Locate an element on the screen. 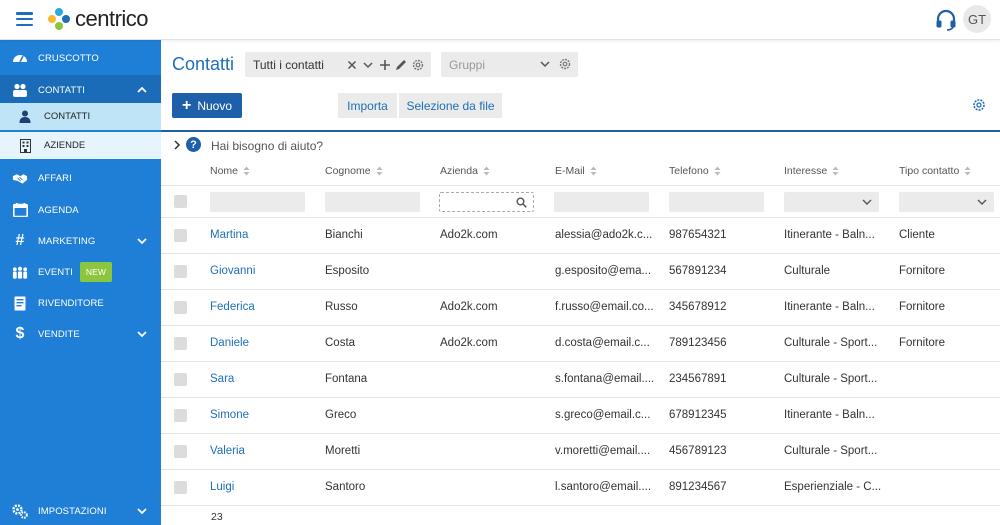 Image resolution: width=1000 pixels, height=525 pixels. column-header-email: E-Mail is located at coordinates (576, 171).